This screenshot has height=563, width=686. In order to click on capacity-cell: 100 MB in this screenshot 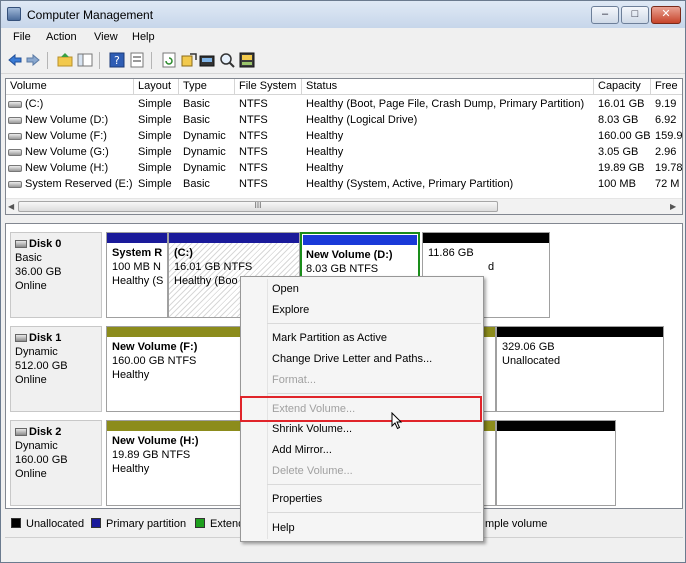, I will do `click(617, 184)`.